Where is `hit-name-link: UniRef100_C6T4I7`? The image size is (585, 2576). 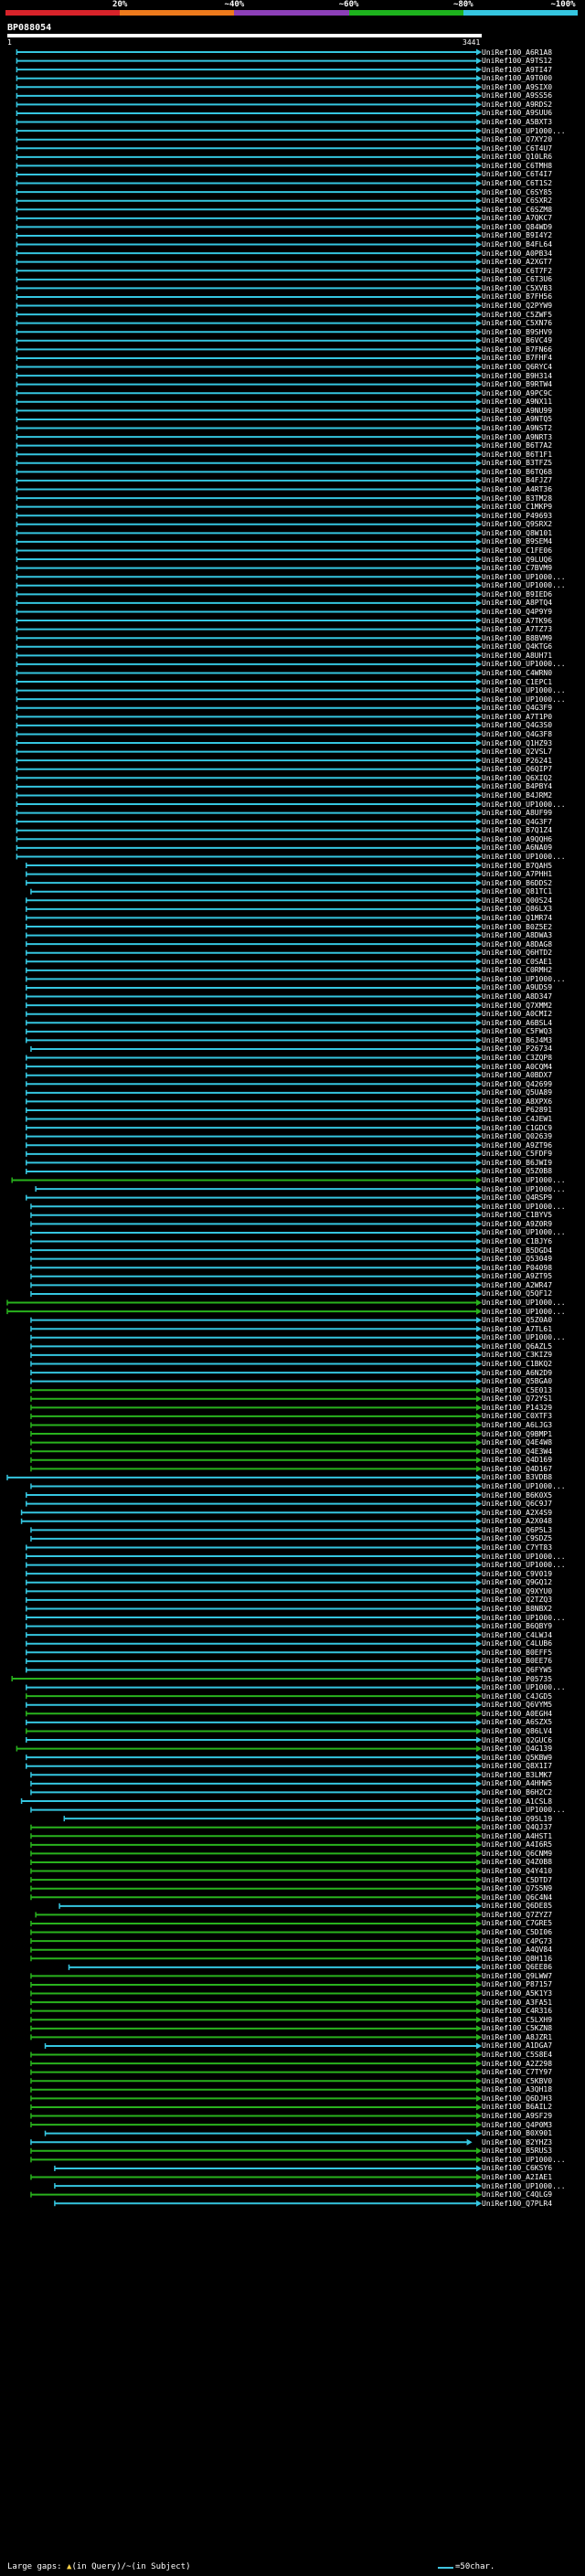
hit-name-link: UniRef100_C6T4I7 is located at coordinates (517, 174).